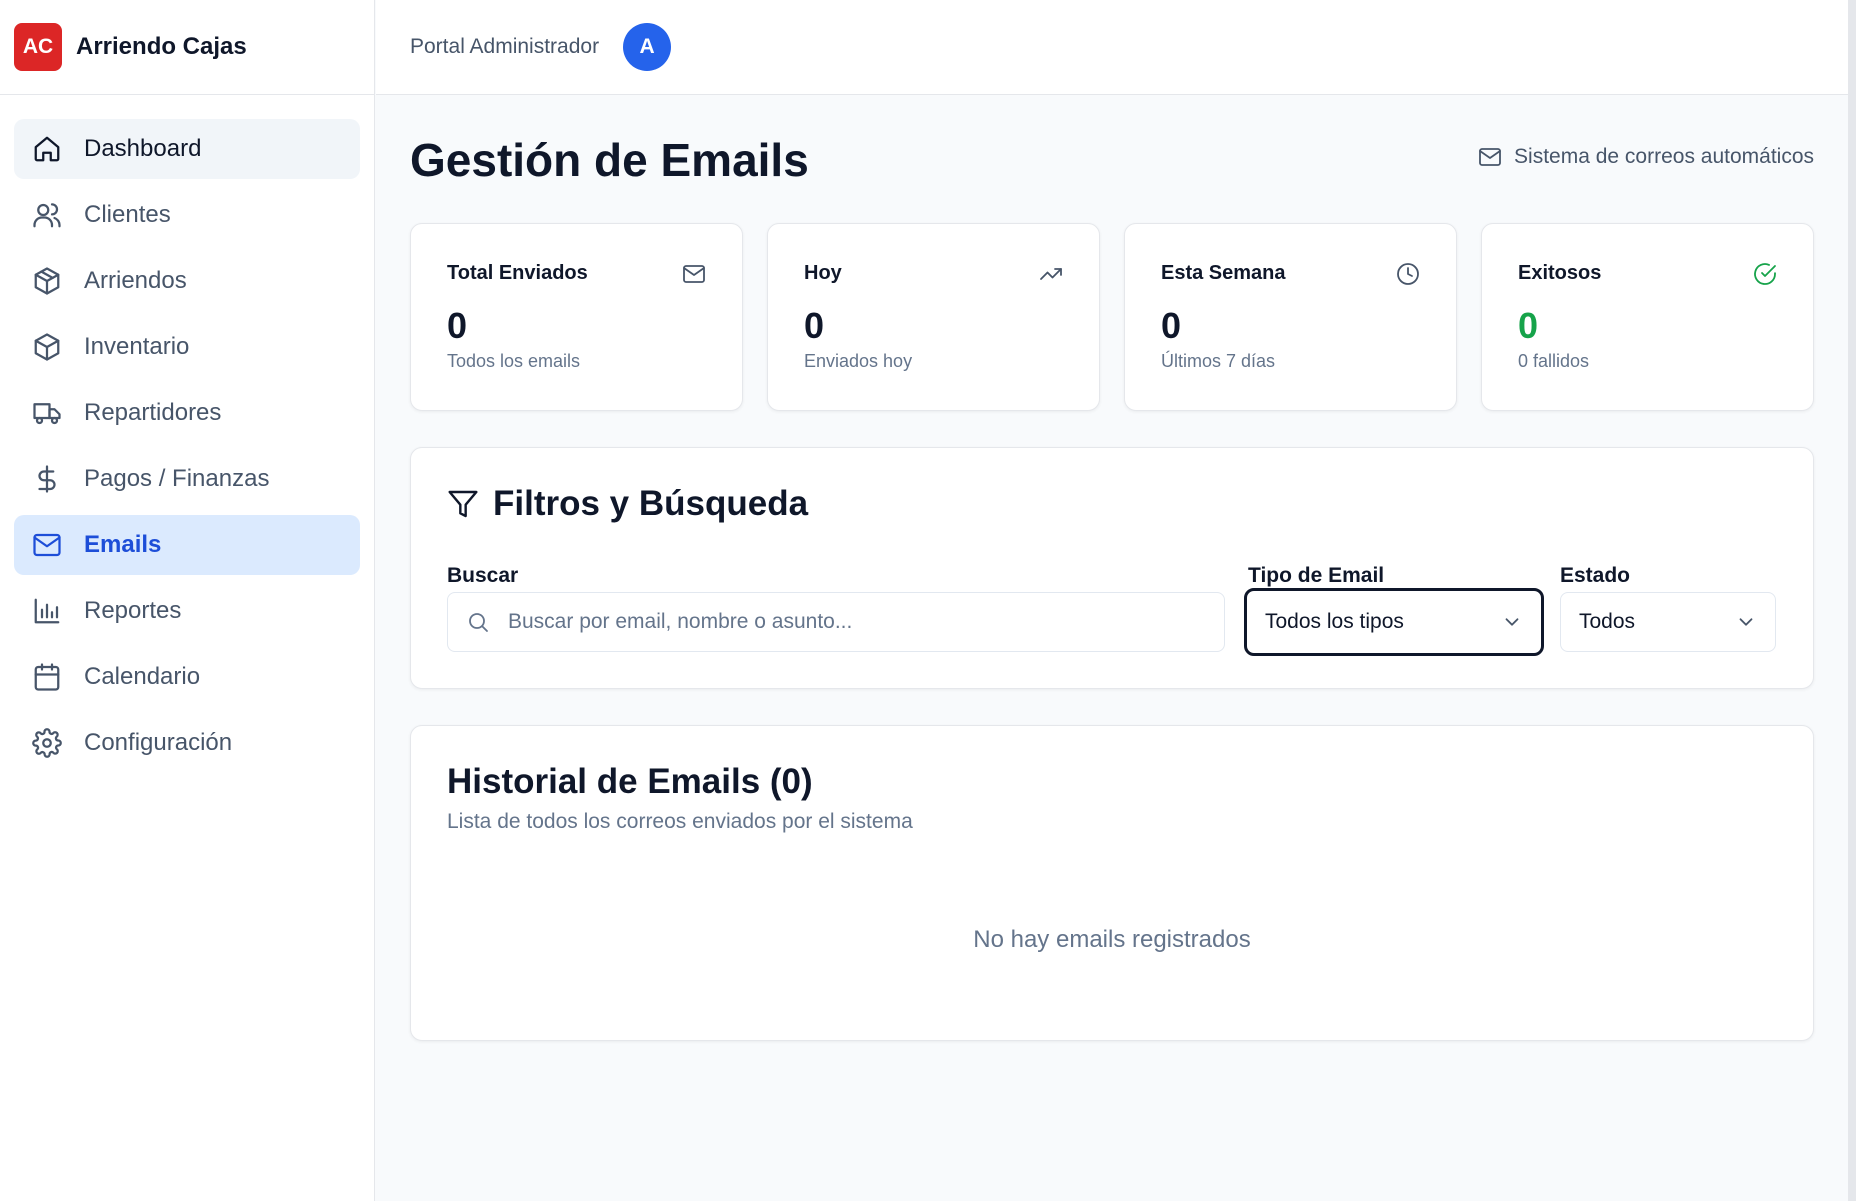 Image resolution: width=1856 pixels, height=1201 pixels. I want to click on brand: AC Arriendo Cajas, so click(187, 47).